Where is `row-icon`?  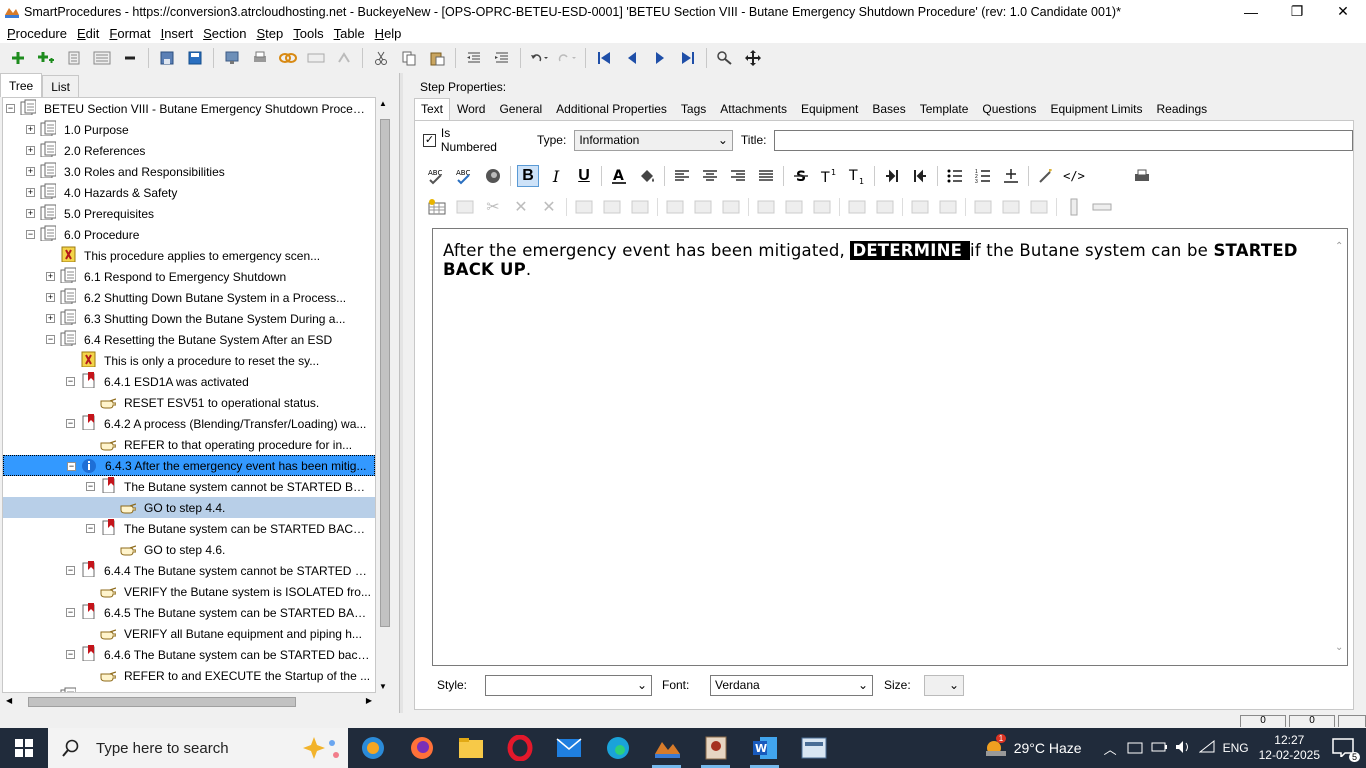
row-icon is located at coordinates (1102, 207).